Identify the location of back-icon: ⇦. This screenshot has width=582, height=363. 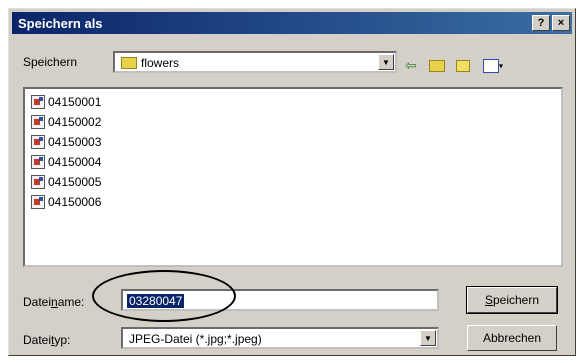
(411, 65).